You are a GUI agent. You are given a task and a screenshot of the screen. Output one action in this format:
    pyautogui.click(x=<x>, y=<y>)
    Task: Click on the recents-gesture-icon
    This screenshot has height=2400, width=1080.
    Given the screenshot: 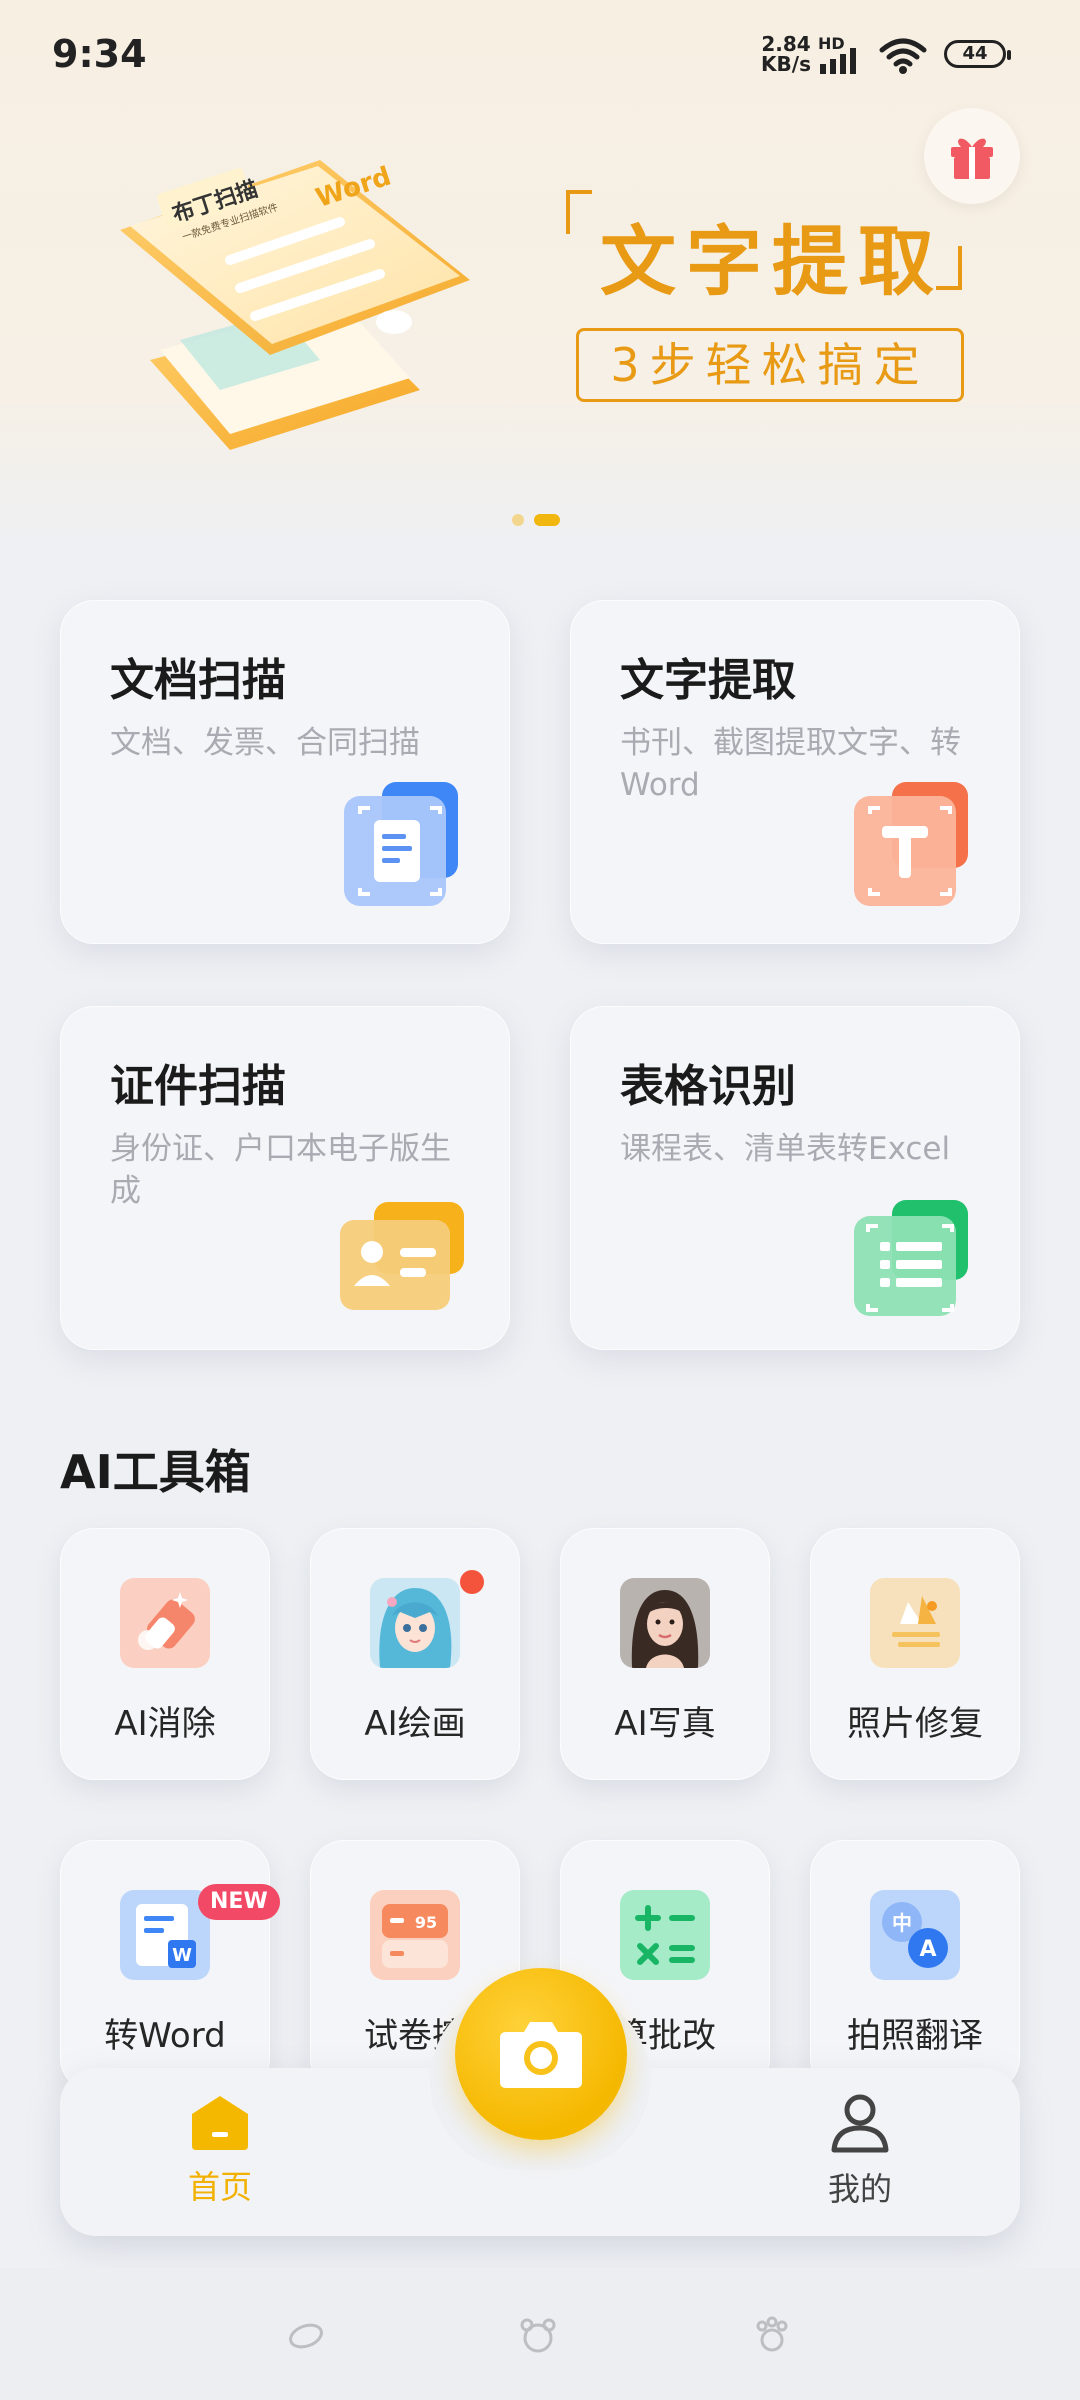 What is the action you would take?
    pyautogui.click(x=772, y=2336)
    